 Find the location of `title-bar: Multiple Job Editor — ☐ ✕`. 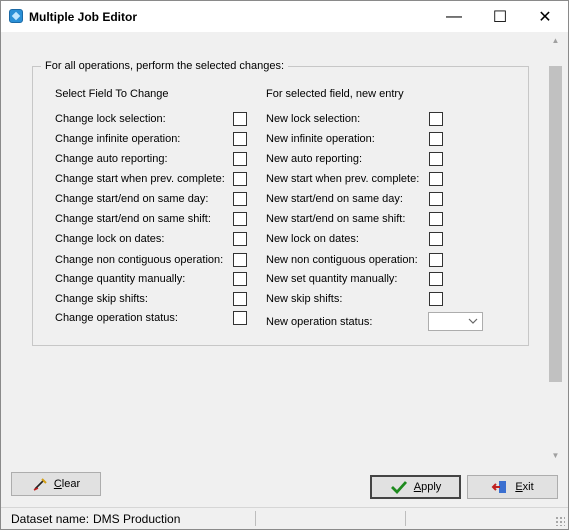

title-bar: Multiple Job Editor — ☐ ✕ is located at coordinates (284, 16).